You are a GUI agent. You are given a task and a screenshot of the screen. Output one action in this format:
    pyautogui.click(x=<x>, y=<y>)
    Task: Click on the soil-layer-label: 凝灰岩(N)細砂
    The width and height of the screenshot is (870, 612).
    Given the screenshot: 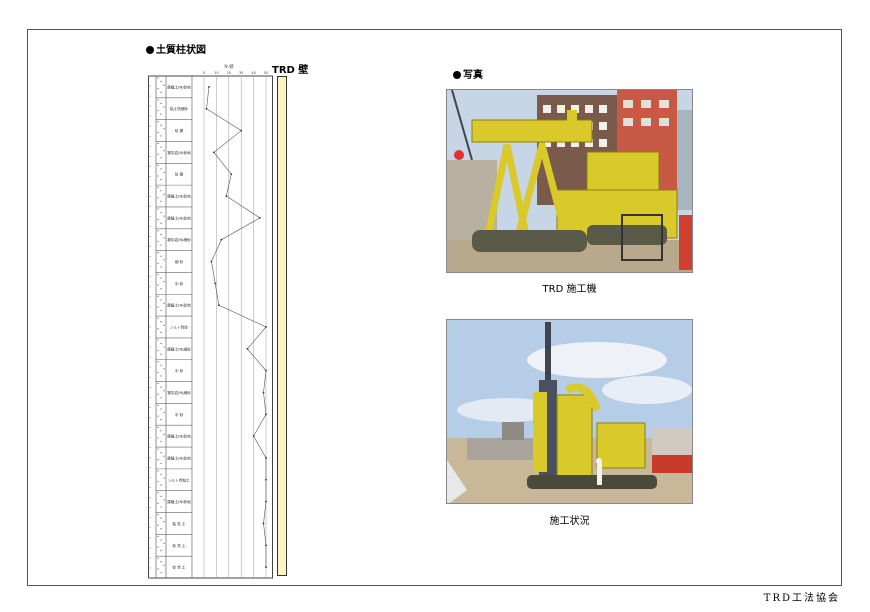 What is the action you would take?
    pyautogui.click(x=179, y=239)
    